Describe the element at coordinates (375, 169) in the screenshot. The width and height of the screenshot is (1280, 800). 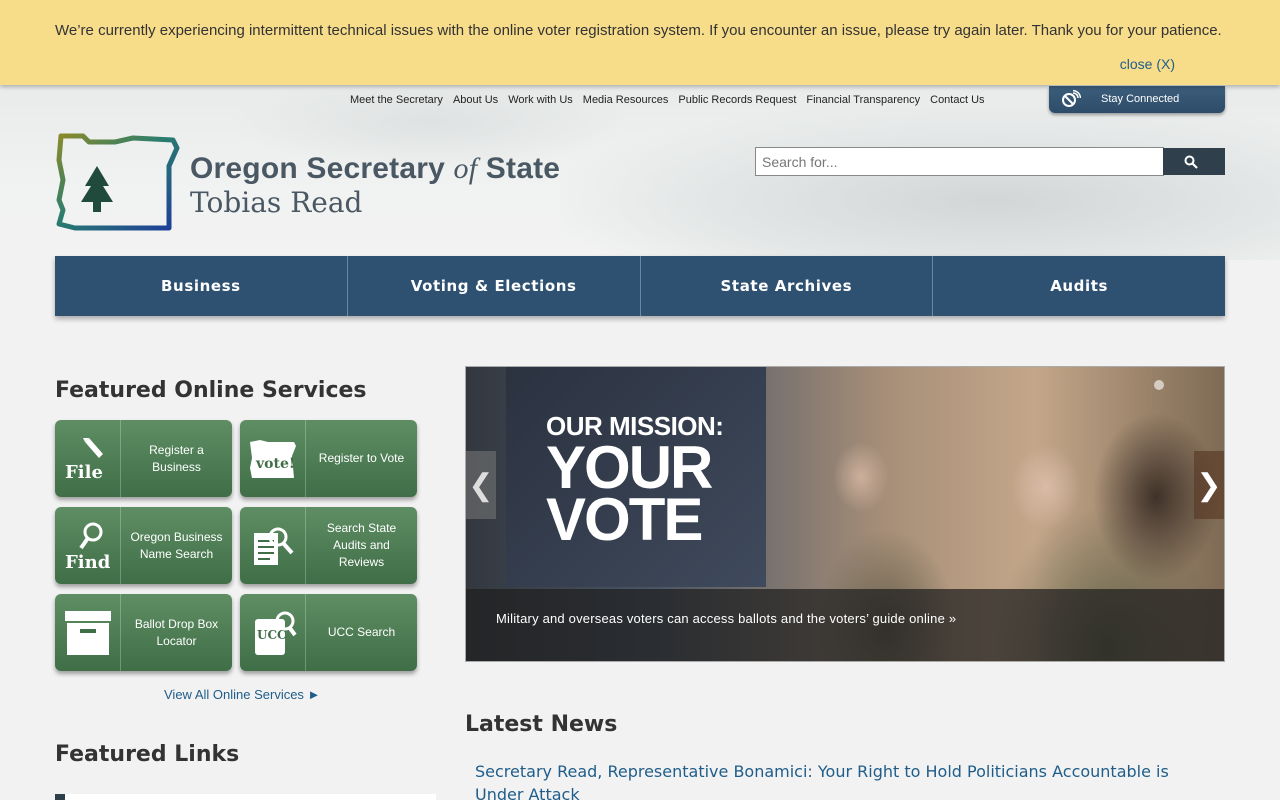
I see `site-title: Oregon Secretary of State` at that location.